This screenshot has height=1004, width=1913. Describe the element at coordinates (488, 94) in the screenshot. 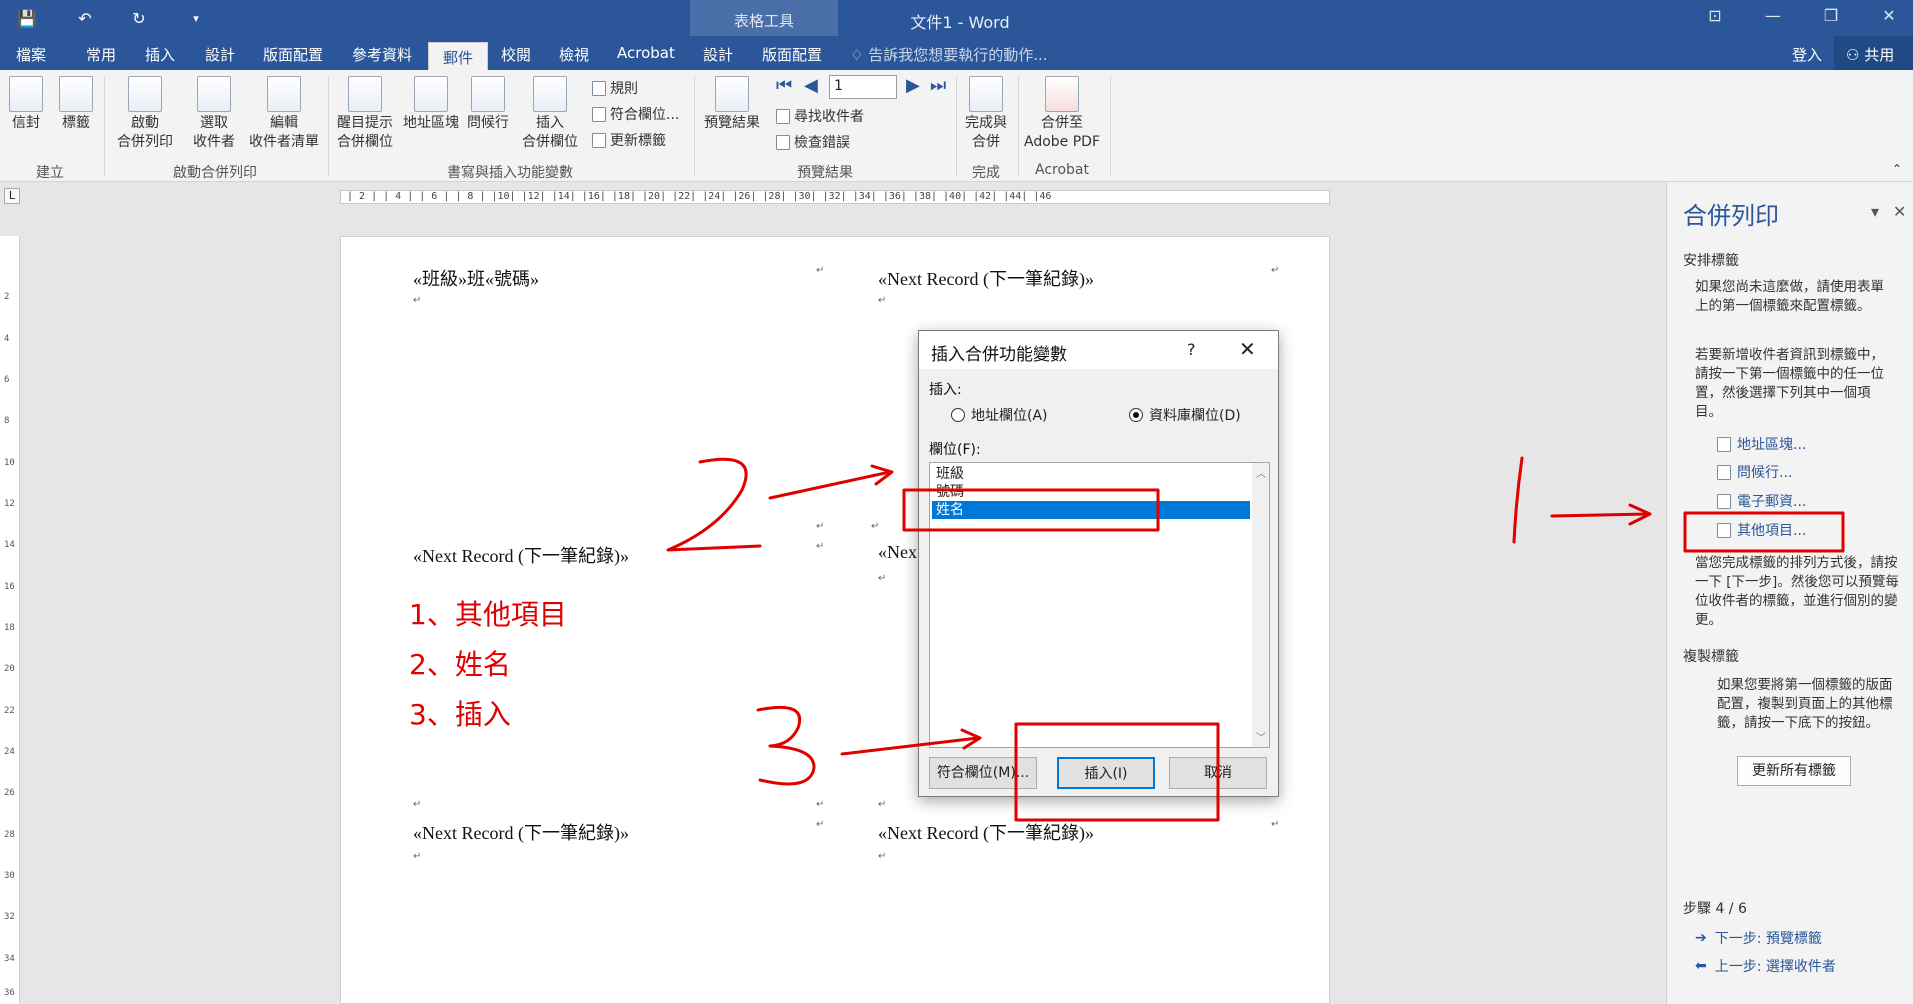

I see `greeting-icon` at that location.